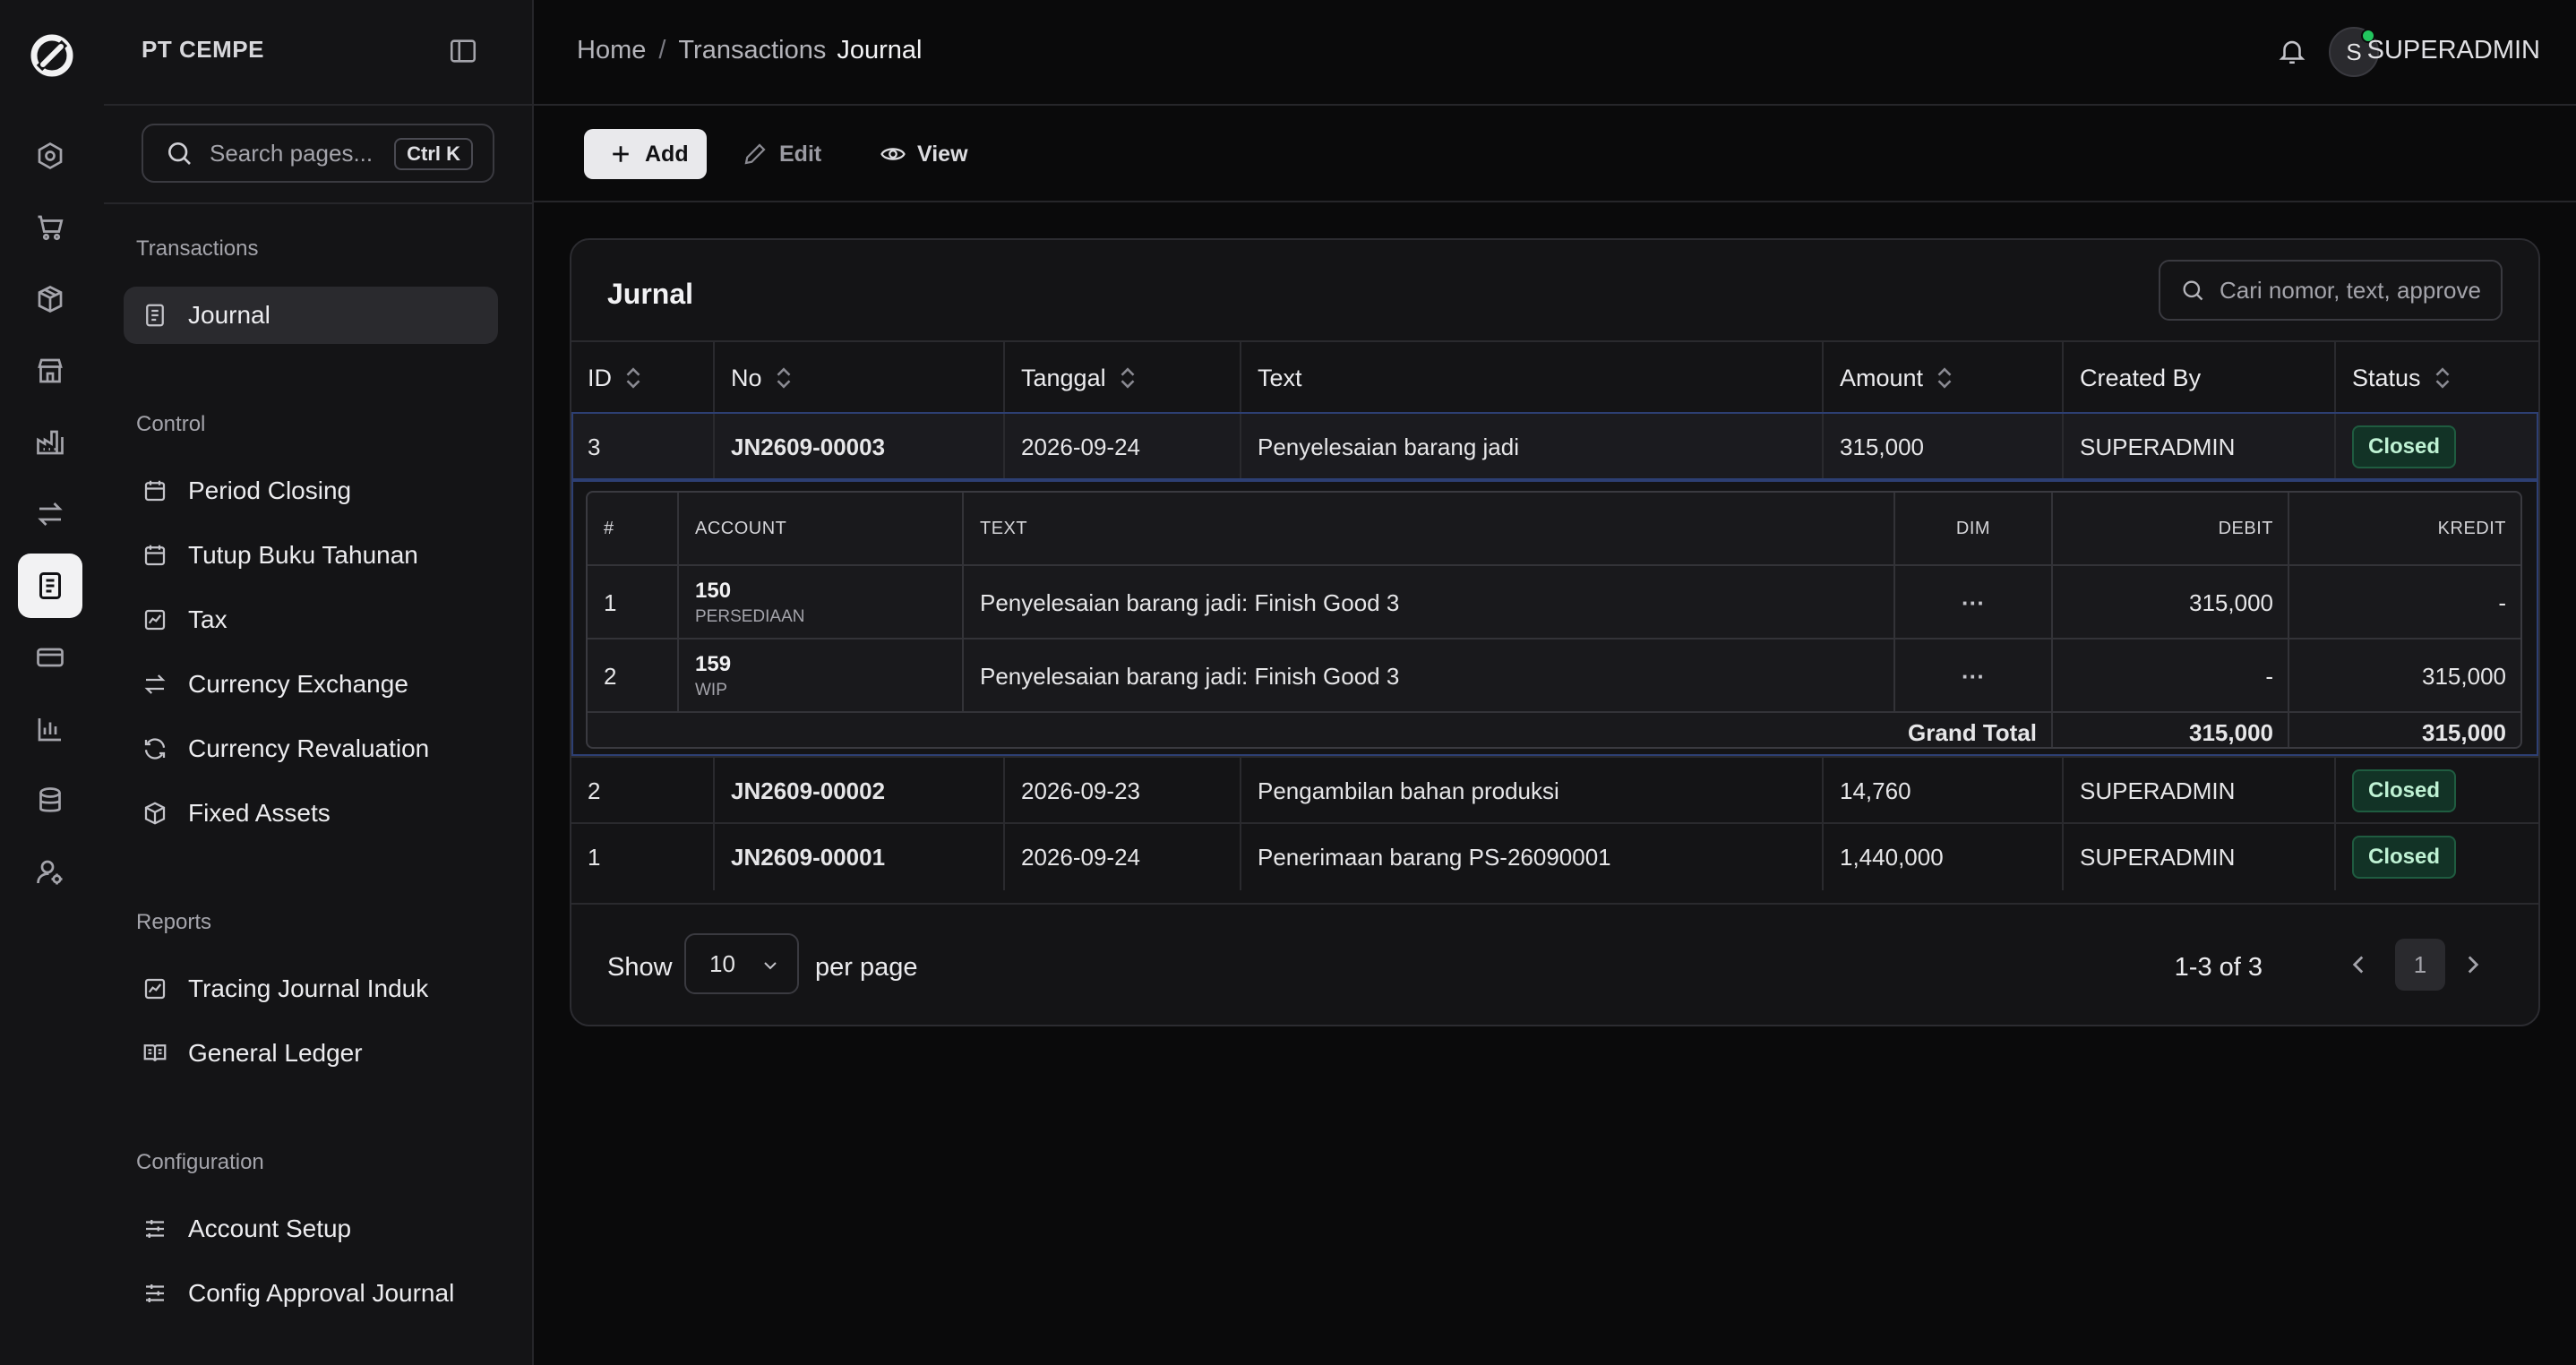  I want to click on database-icon, so click(50, 800).